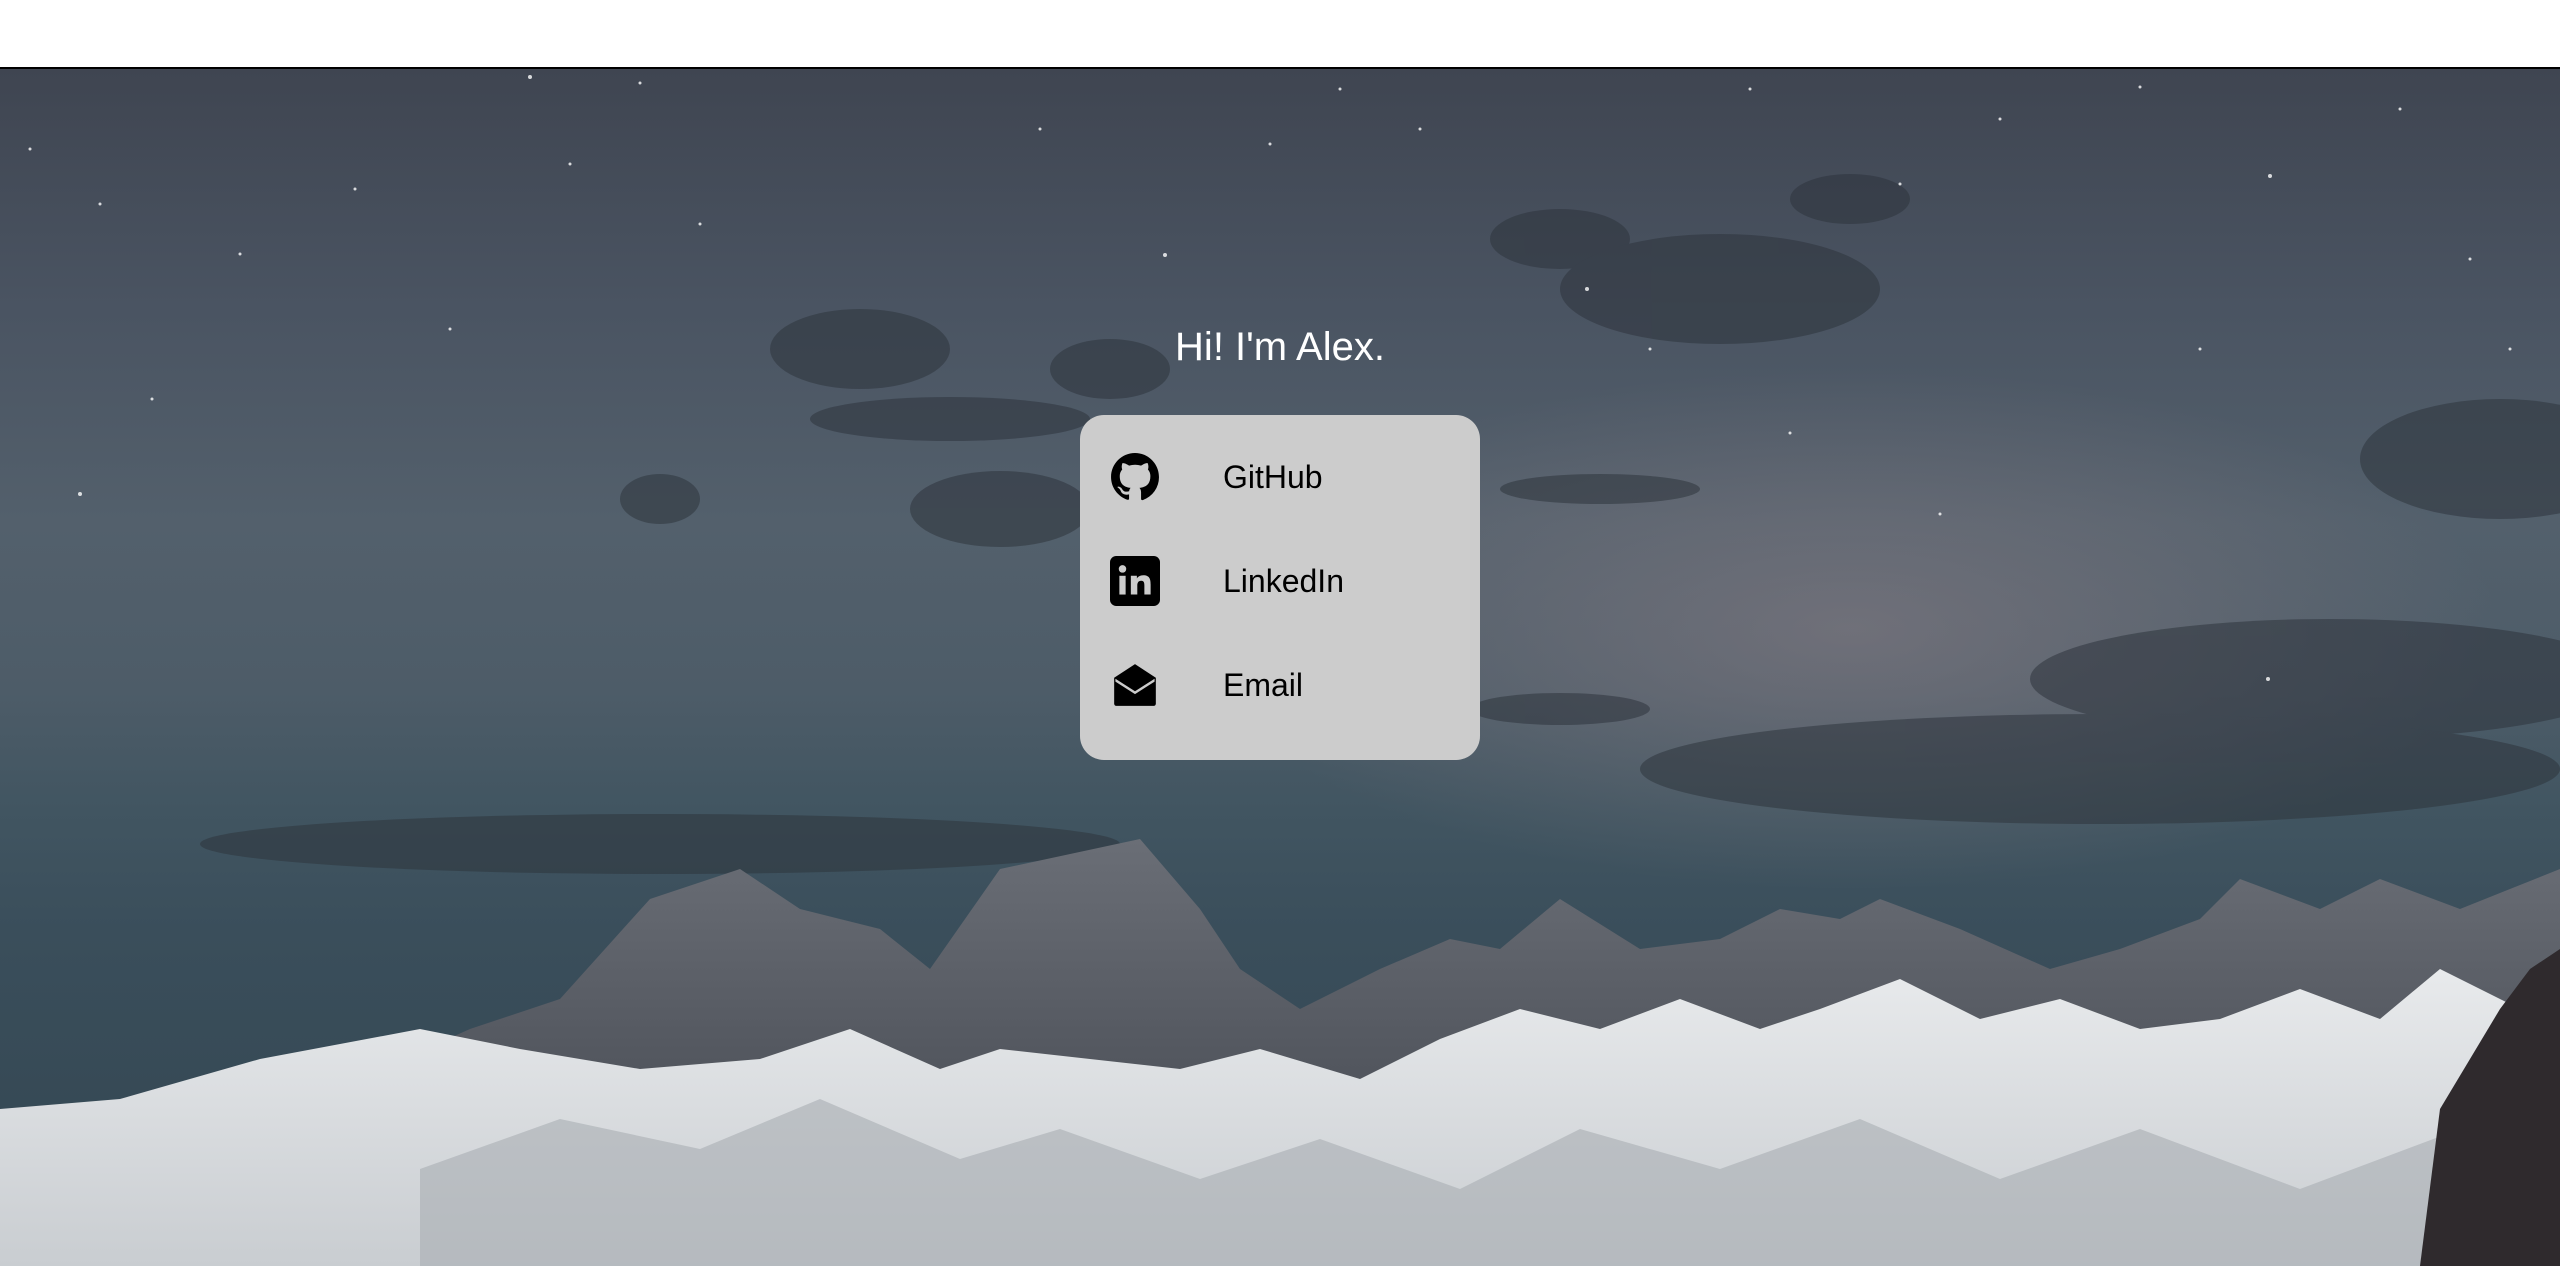 This screenshot has height=1266, width=2560. I want to click on linkedin-icon, so click(1135, 581).